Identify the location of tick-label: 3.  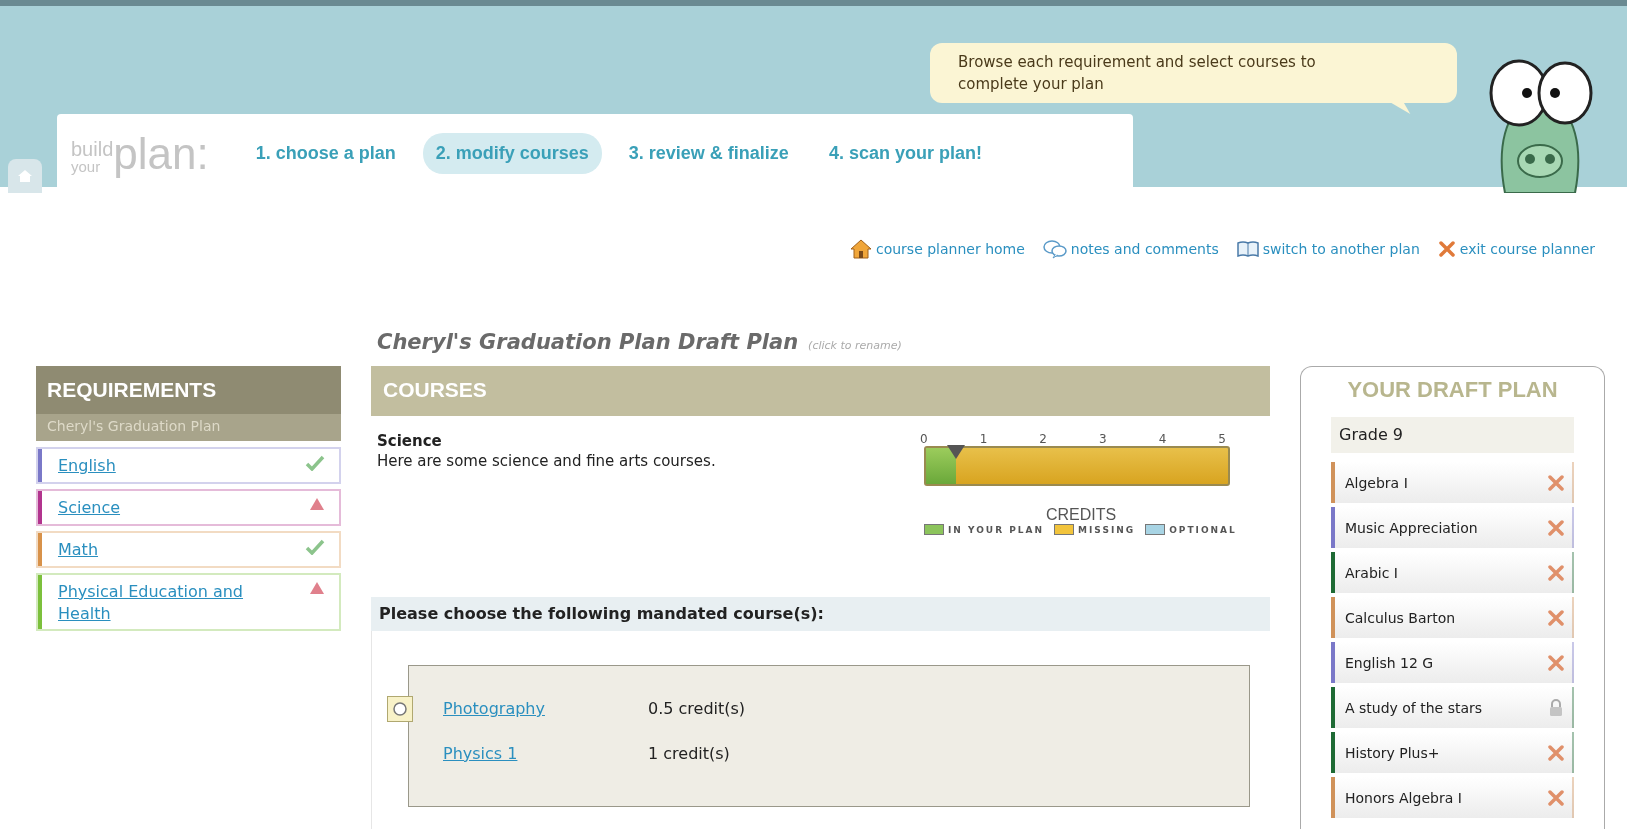
(1103, 439).